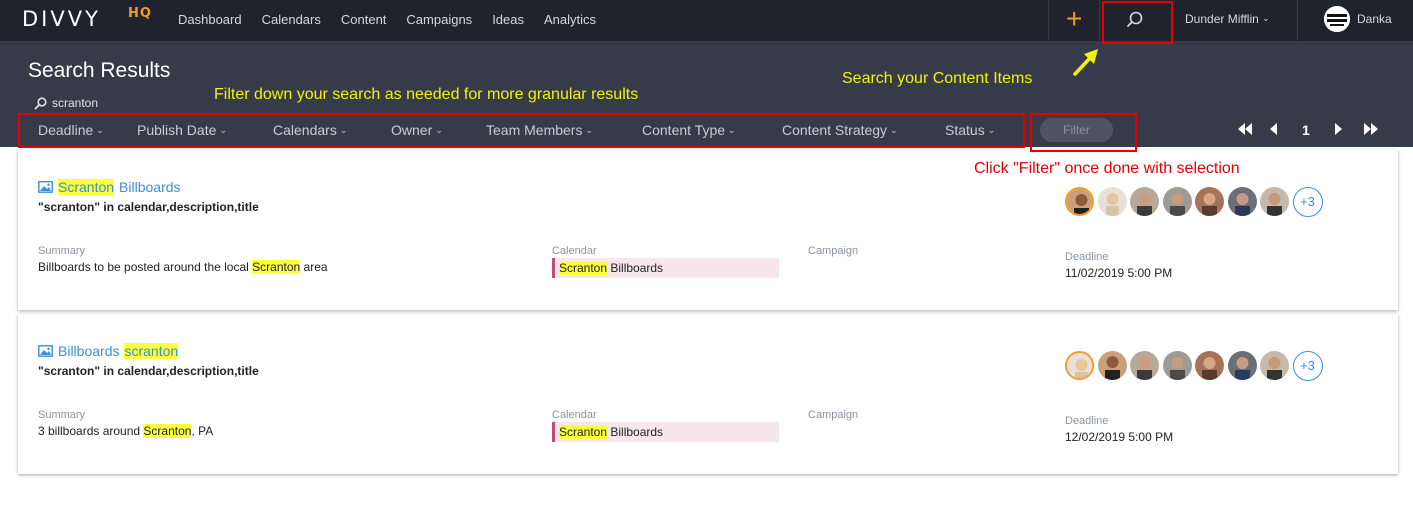  What do you see at coordinates (1083, 132) in the screenshot?
I see `filter-button-highlight-box` at bounding box center [1083, 132].